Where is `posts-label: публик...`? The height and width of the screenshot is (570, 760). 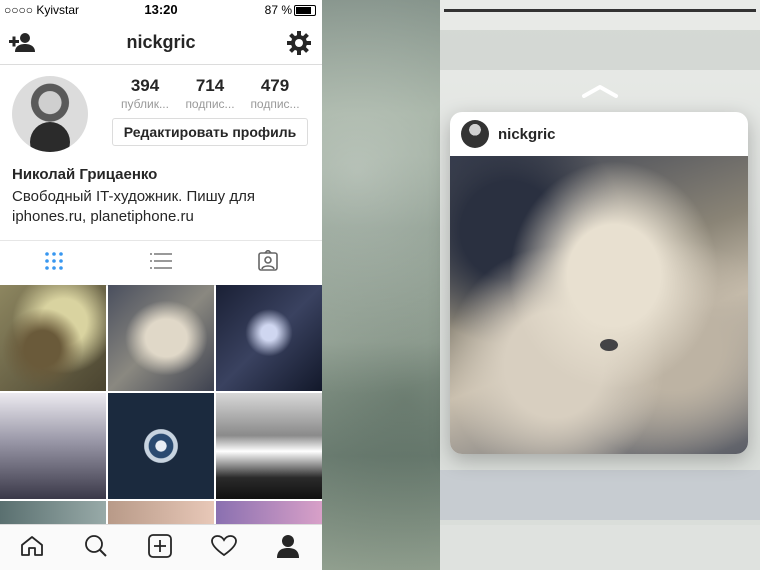 posts-label: публик... is located at coordinates (145, 104).